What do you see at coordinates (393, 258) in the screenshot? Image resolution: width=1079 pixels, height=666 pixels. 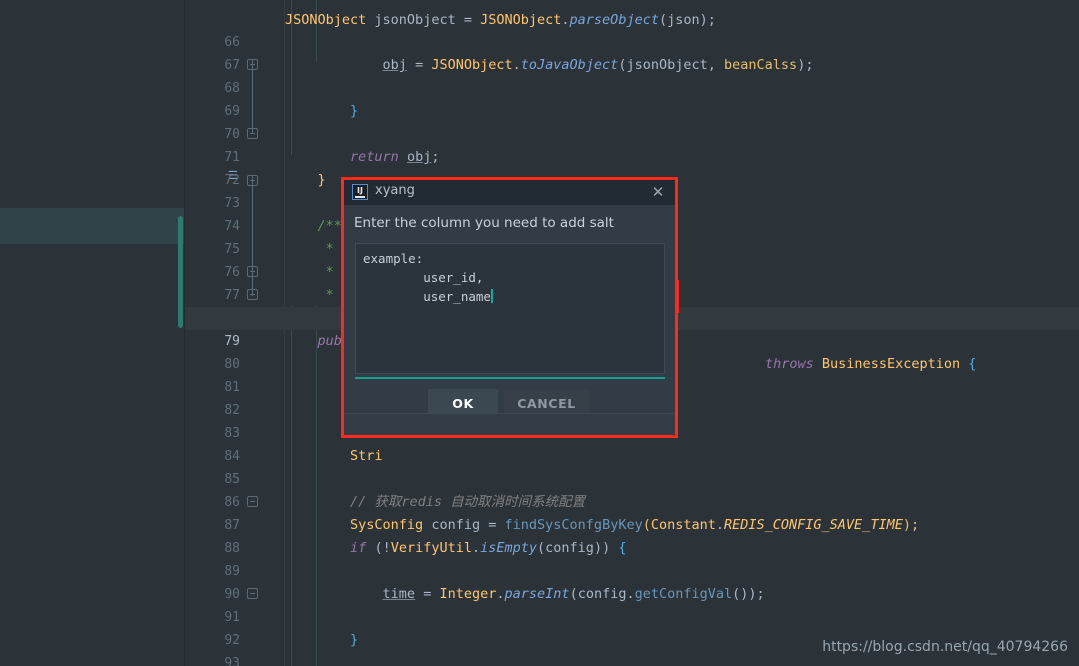 I see `textarea-line: example:` at bounding box center [393, 258].